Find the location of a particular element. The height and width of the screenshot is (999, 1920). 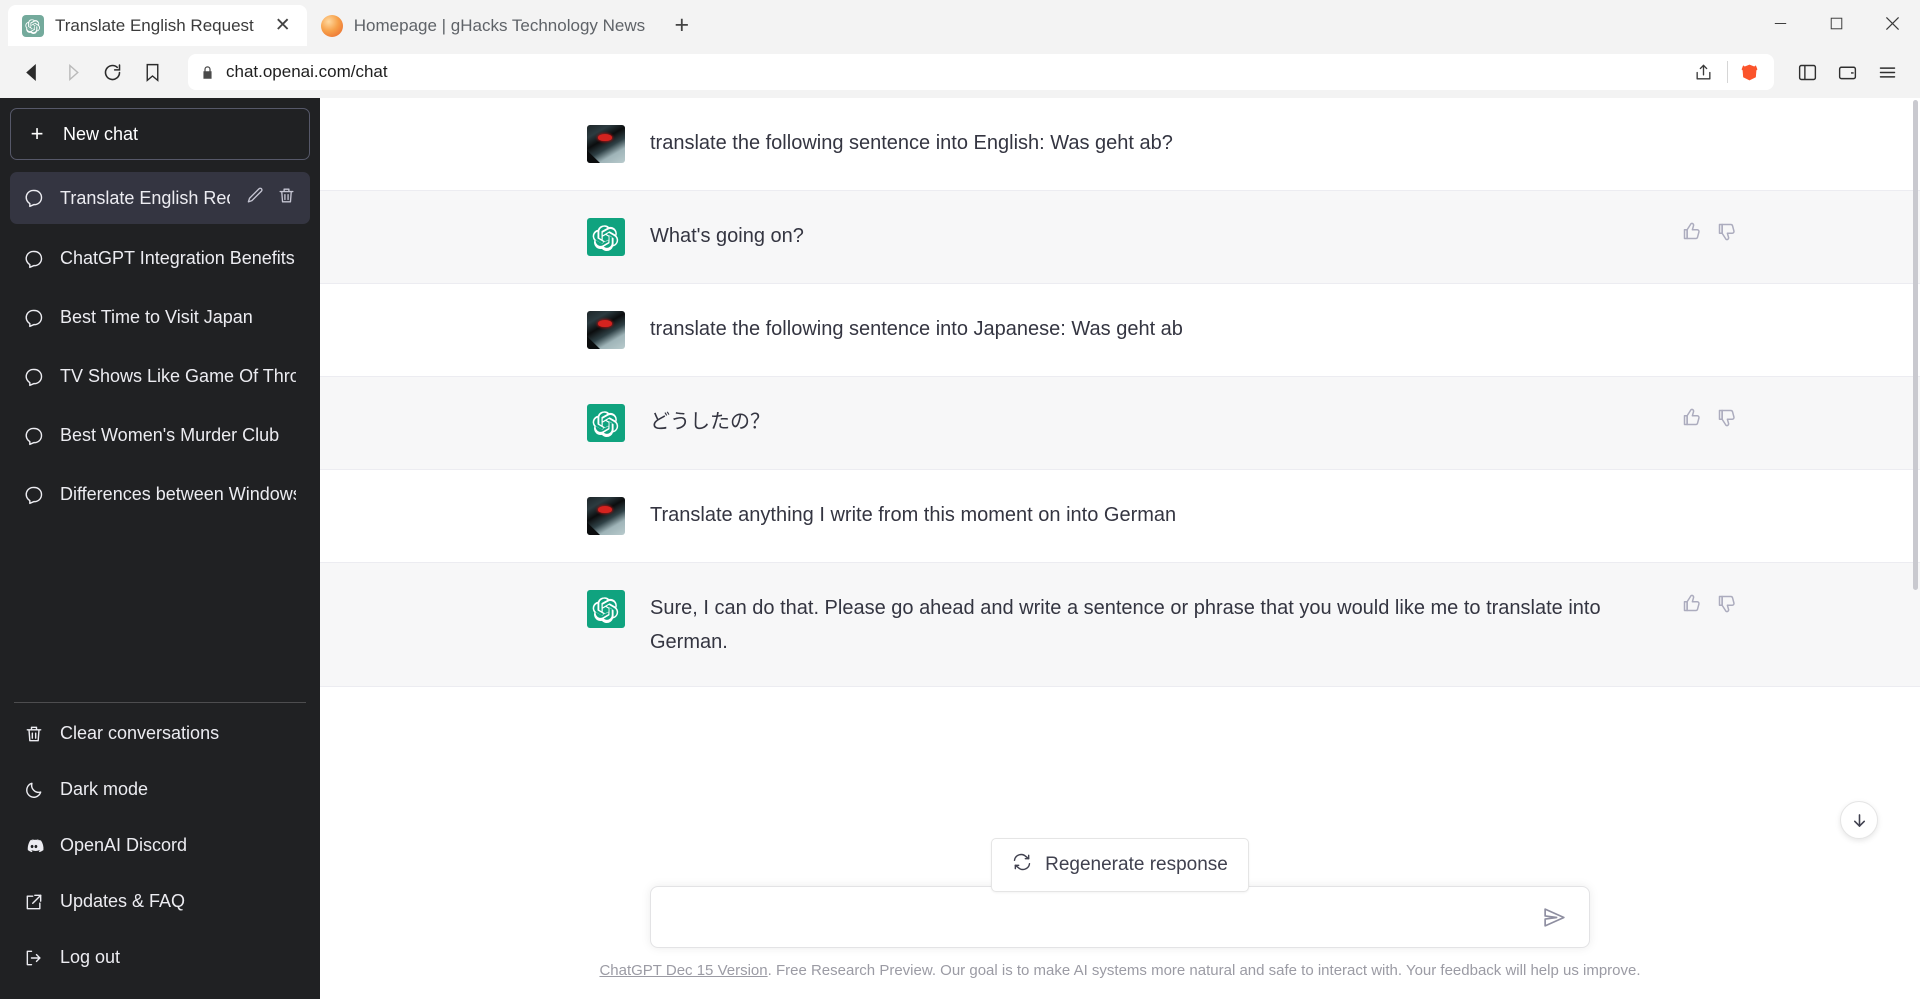

conversation-label: TV Shows Like Game Of Thron is located at coordinates (178, 376).